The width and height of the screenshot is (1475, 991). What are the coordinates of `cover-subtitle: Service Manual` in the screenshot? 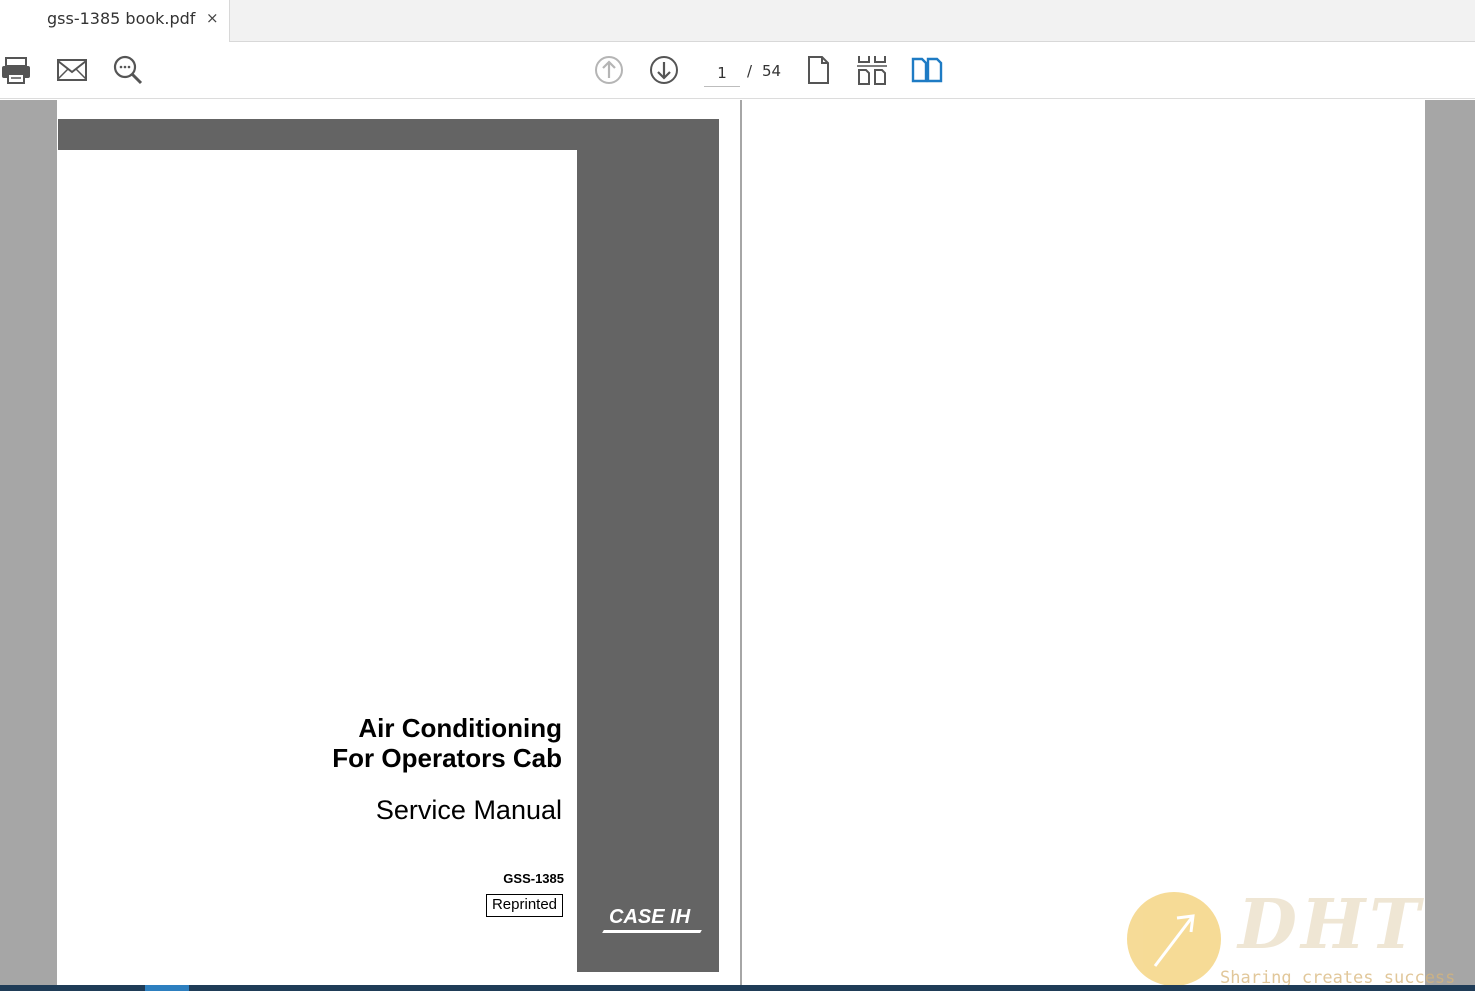 It's located at (468, 810).